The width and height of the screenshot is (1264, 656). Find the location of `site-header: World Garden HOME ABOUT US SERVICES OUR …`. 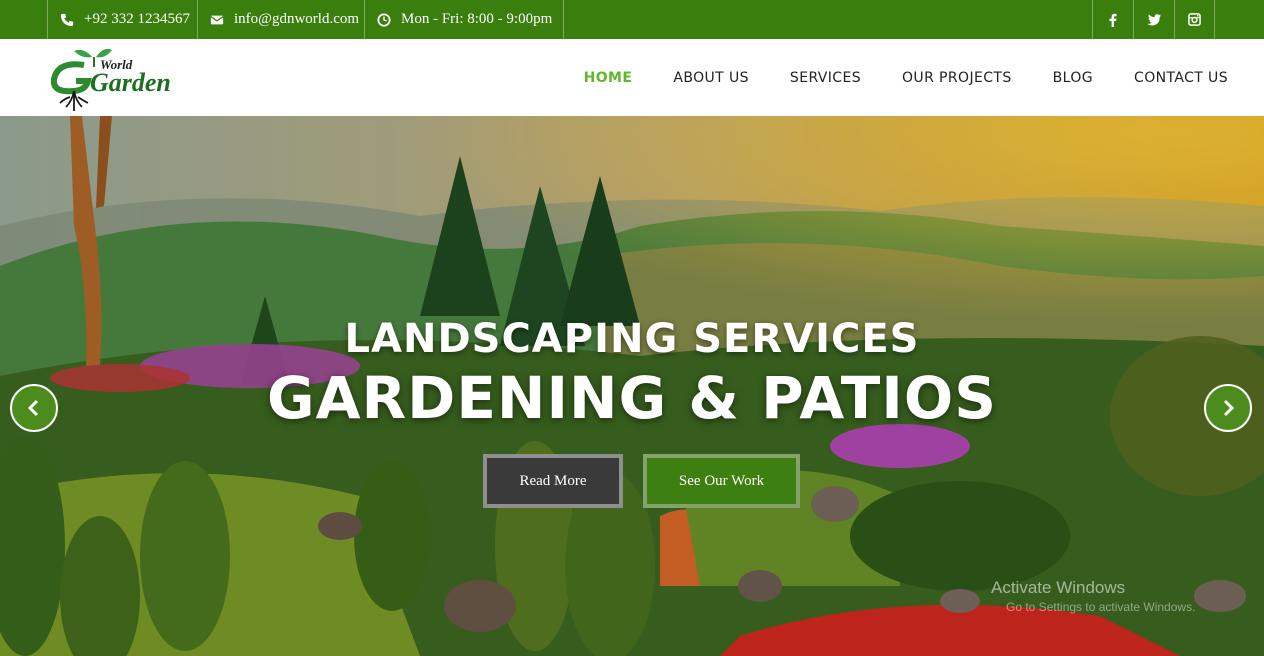

site-header: World Garden HOME ABOUT US SERVICES OUR … is located at coordinates (632, 77).